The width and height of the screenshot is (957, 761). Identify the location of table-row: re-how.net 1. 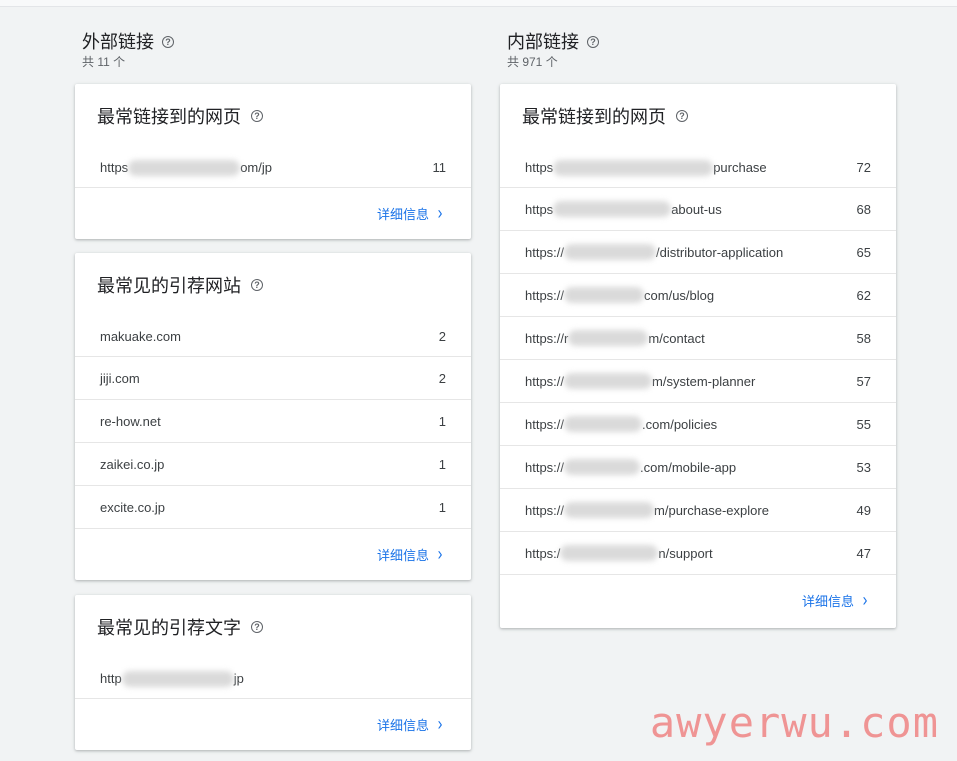
(273, 421).